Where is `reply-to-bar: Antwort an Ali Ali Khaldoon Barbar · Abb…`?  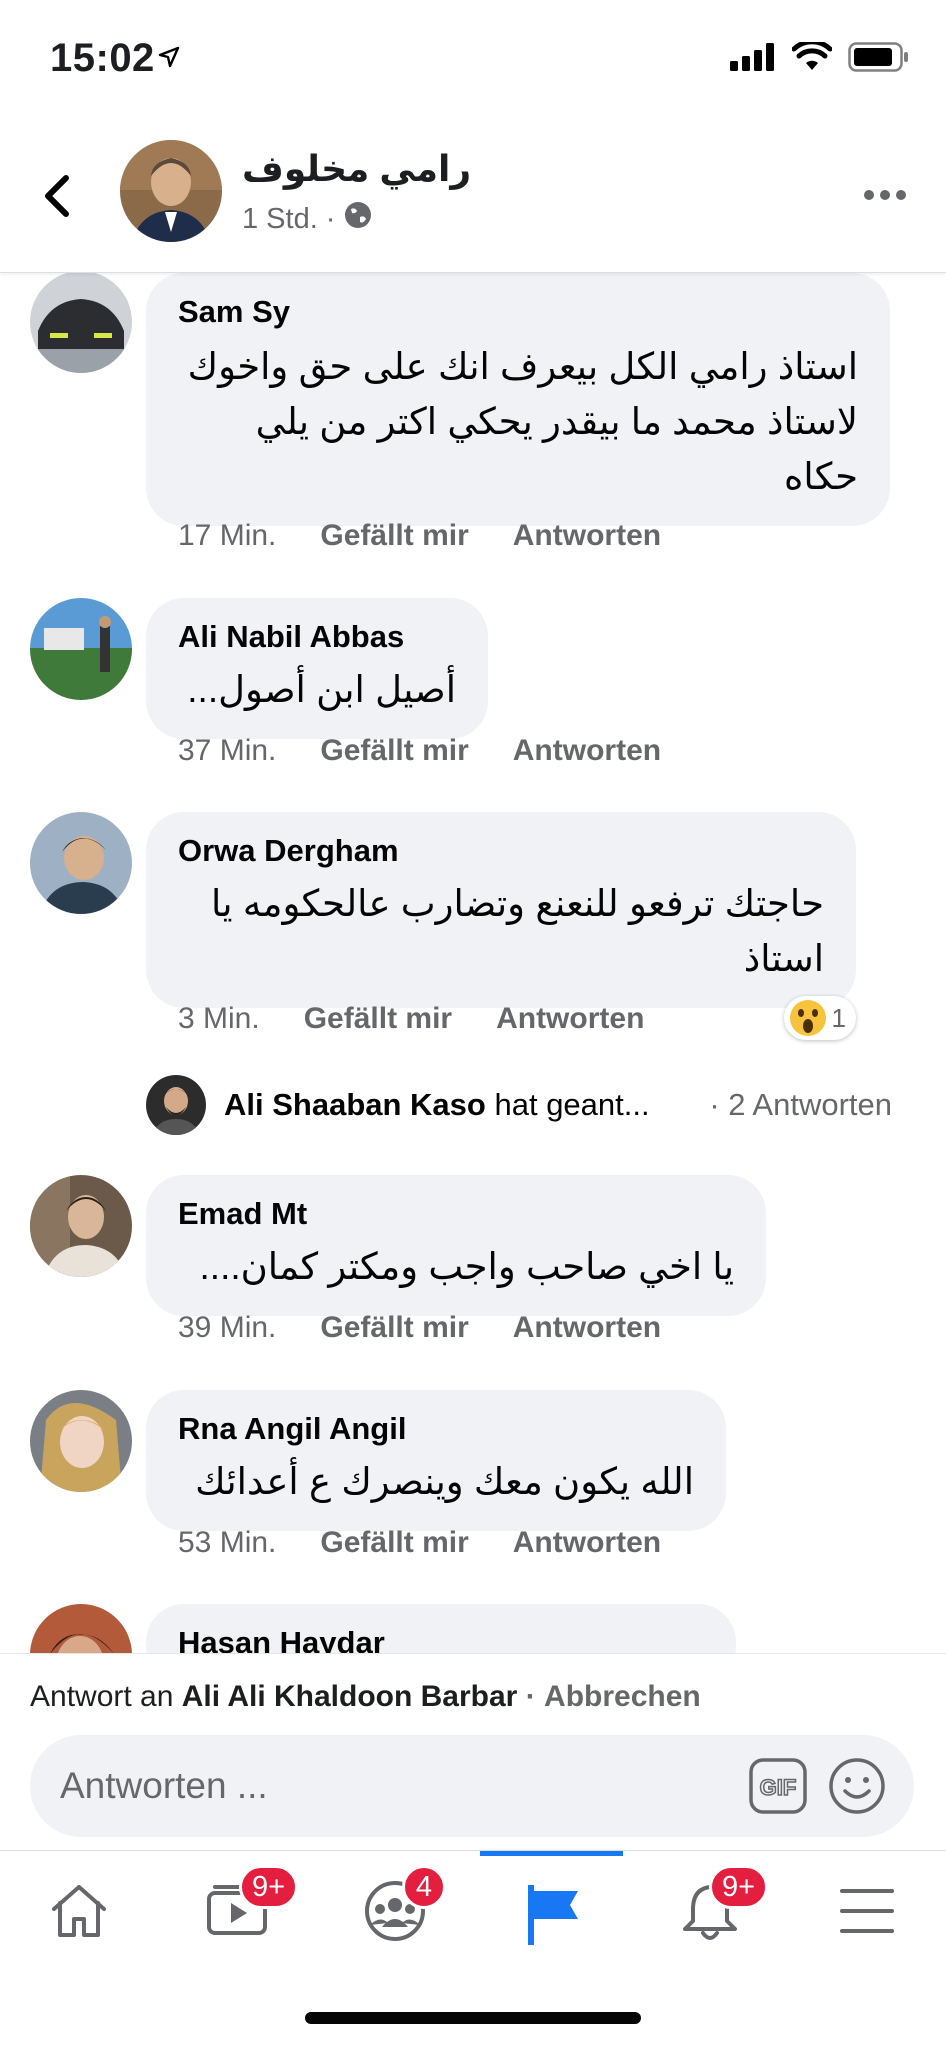
reply-to-bar: Antwort an Ali Ali Khaldoon Barbar · Abb… is located at coordinates (473, 1692).